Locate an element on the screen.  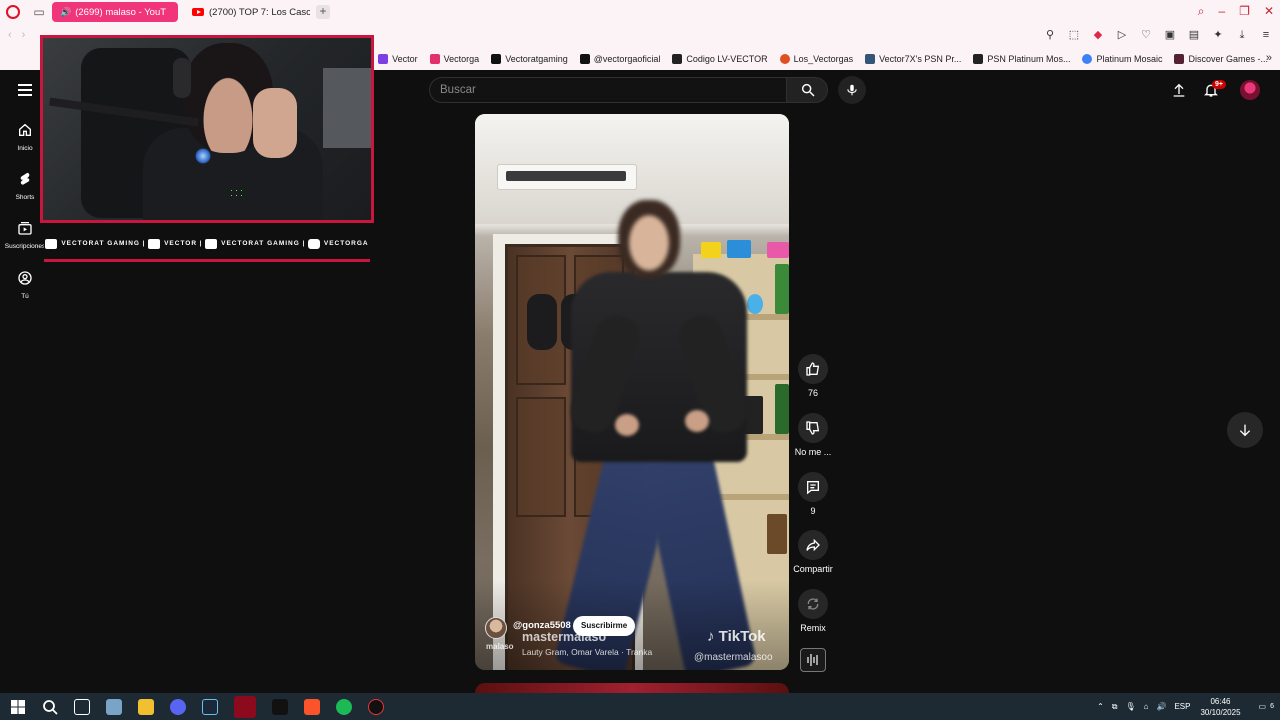
opera-gx-icon is located at coordinates (245, 706).